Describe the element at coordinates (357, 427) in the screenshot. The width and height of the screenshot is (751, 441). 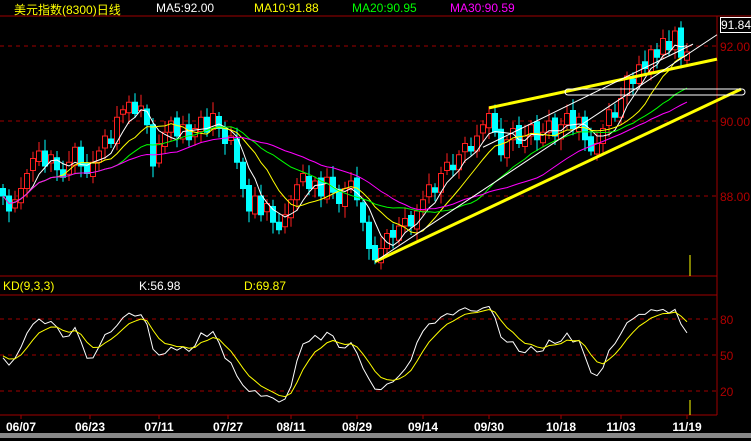
I see `date-label: 08/29` at that location.